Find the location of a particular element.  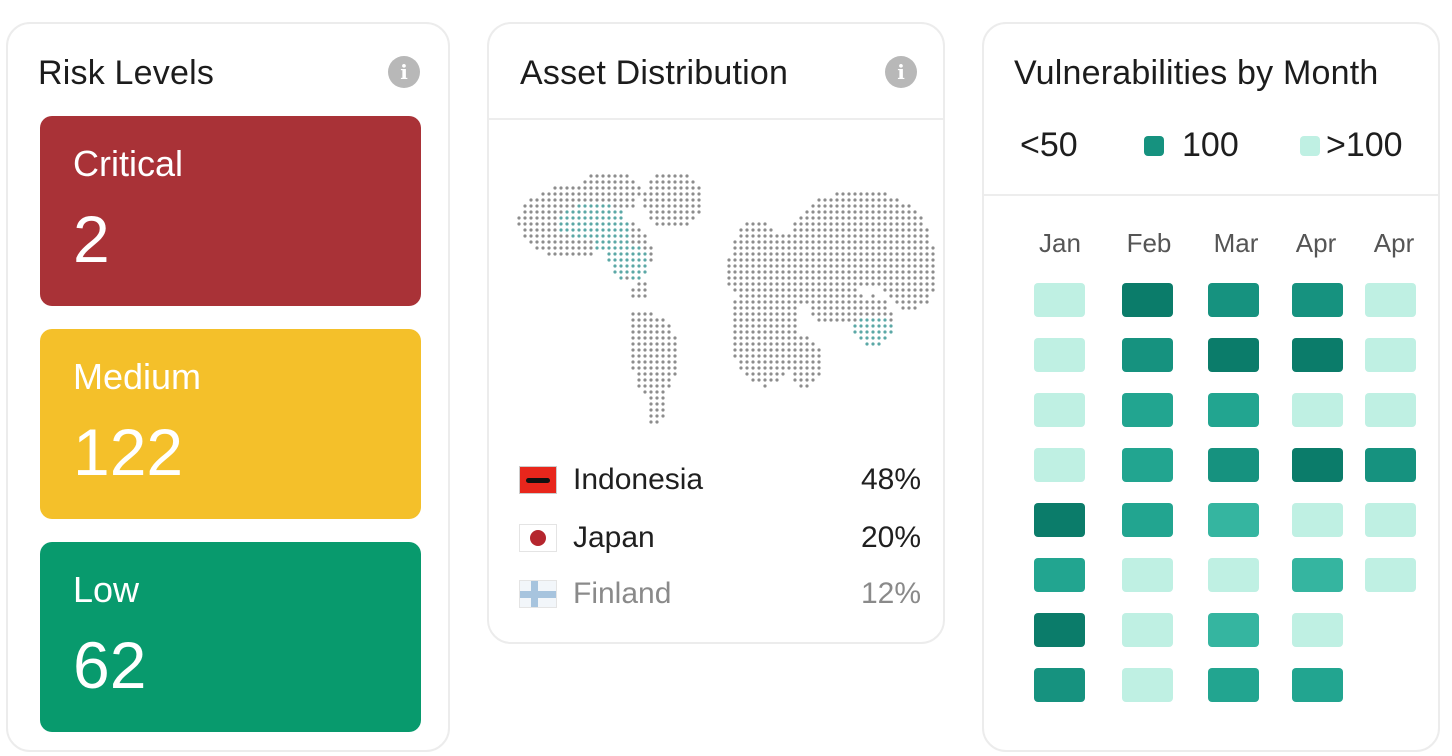

country-row-indonesia: Indonesia 48% is located at coordinates (720, 480).